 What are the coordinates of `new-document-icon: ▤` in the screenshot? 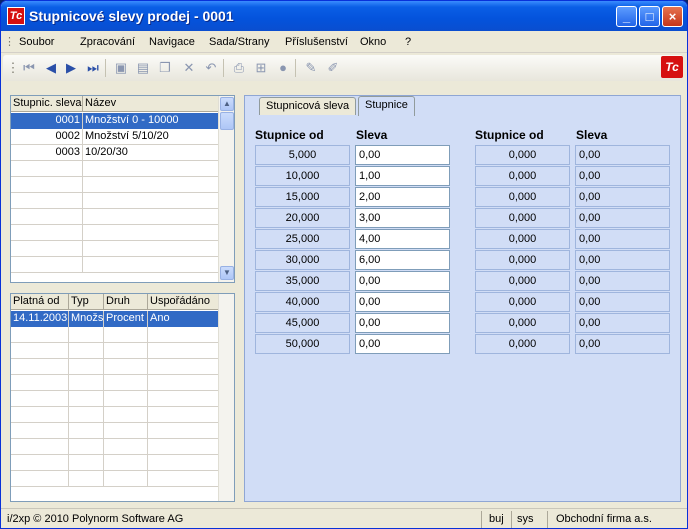 It's located at (143, 68).